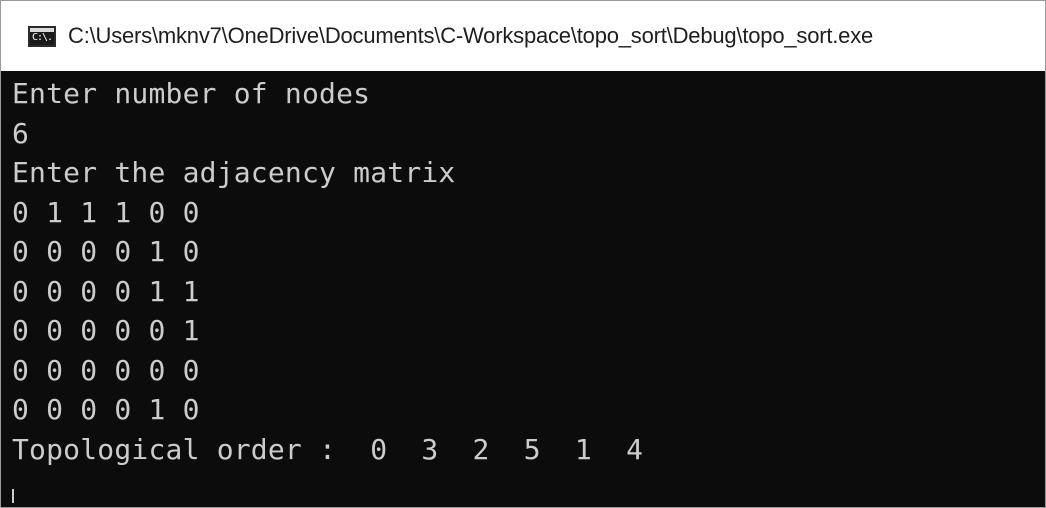  Describe the element at coordinates (21, 133) in the screenshot. I see `console-line-node-count: 6` at that location.